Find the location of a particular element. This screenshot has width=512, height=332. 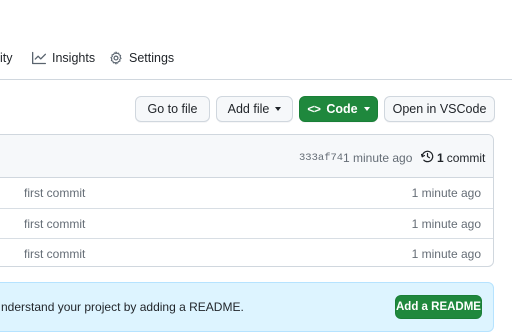

commit-history-link: 1 commit is located at coordinates (453, 158).